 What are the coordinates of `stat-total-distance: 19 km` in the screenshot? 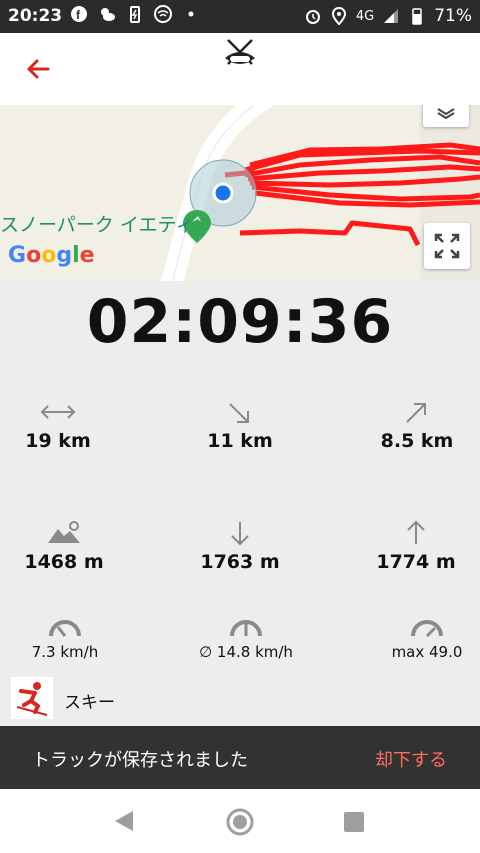 It's located at (61, 425).